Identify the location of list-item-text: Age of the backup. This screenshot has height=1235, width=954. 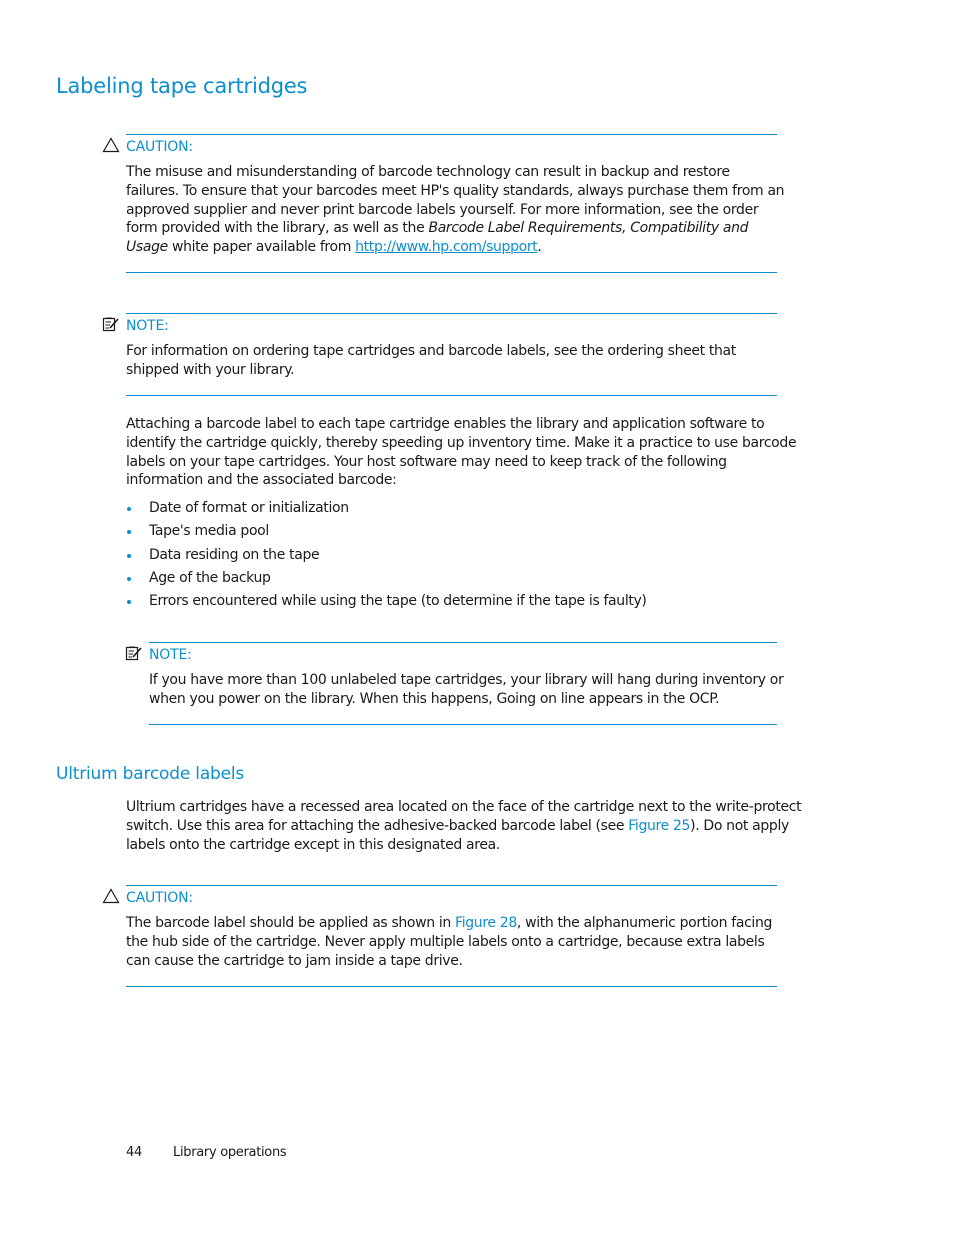
(210, 577).